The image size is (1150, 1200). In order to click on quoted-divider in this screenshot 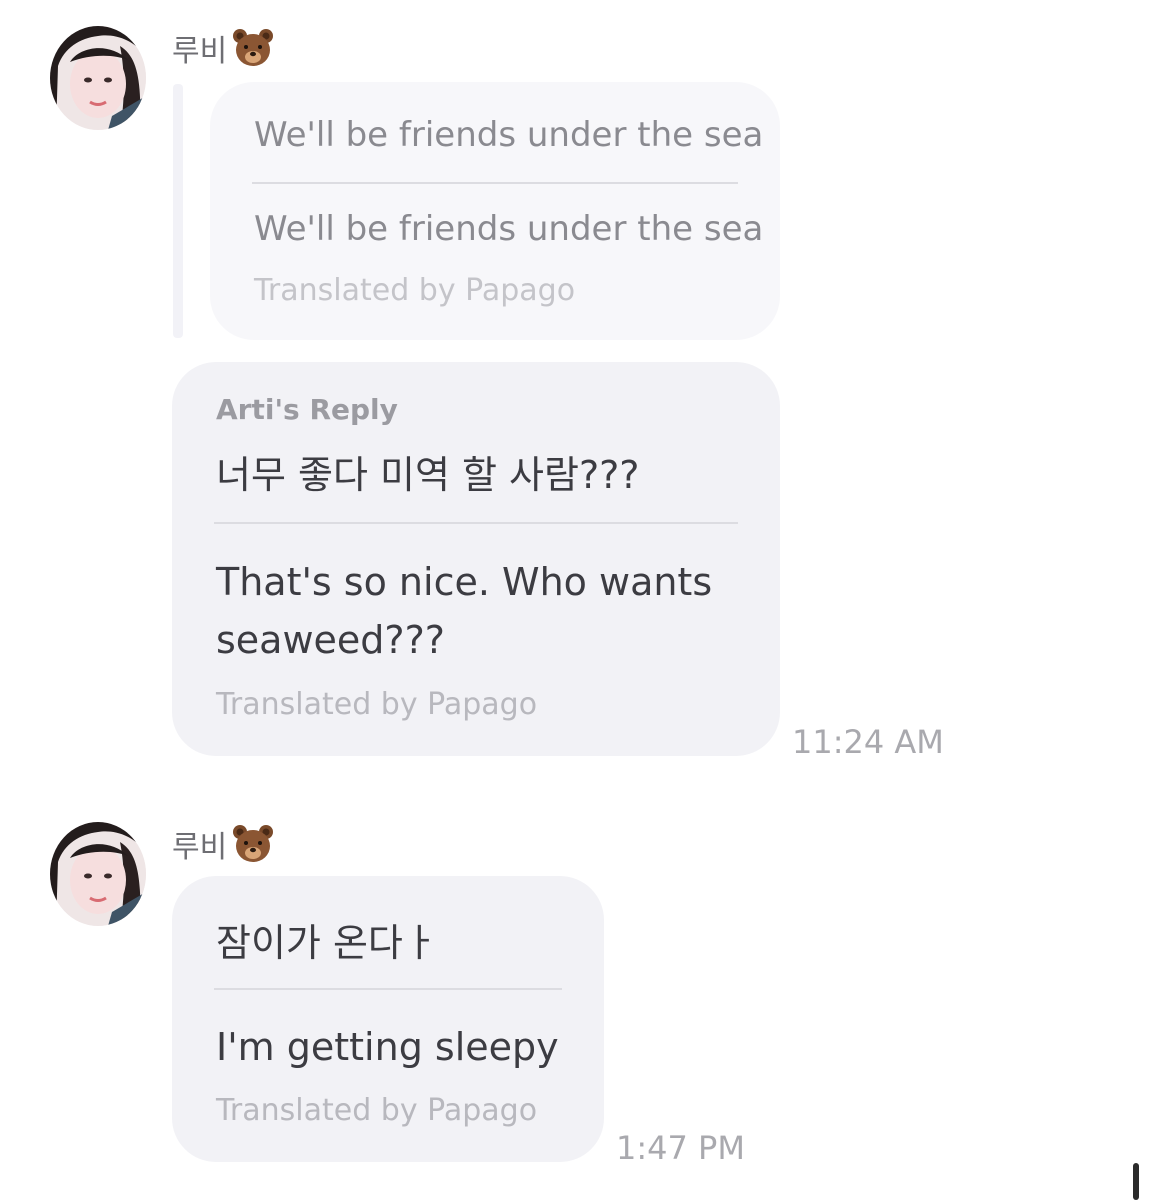, I will do `click(495, 183)`.